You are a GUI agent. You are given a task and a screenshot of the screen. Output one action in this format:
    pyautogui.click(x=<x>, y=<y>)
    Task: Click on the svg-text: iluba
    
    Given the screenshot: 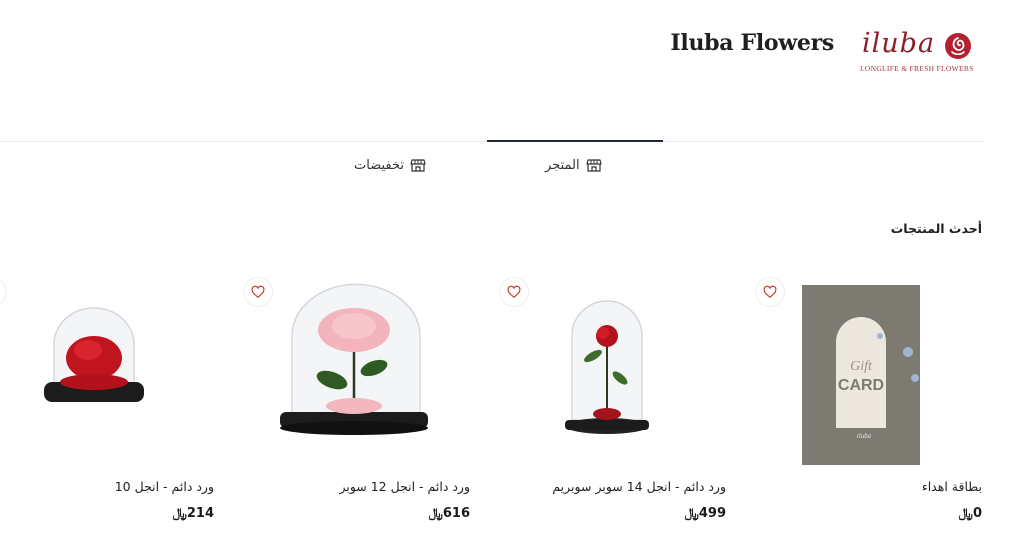 What is the action you would take?
    pyautogui.click(x=864, y=436)
    